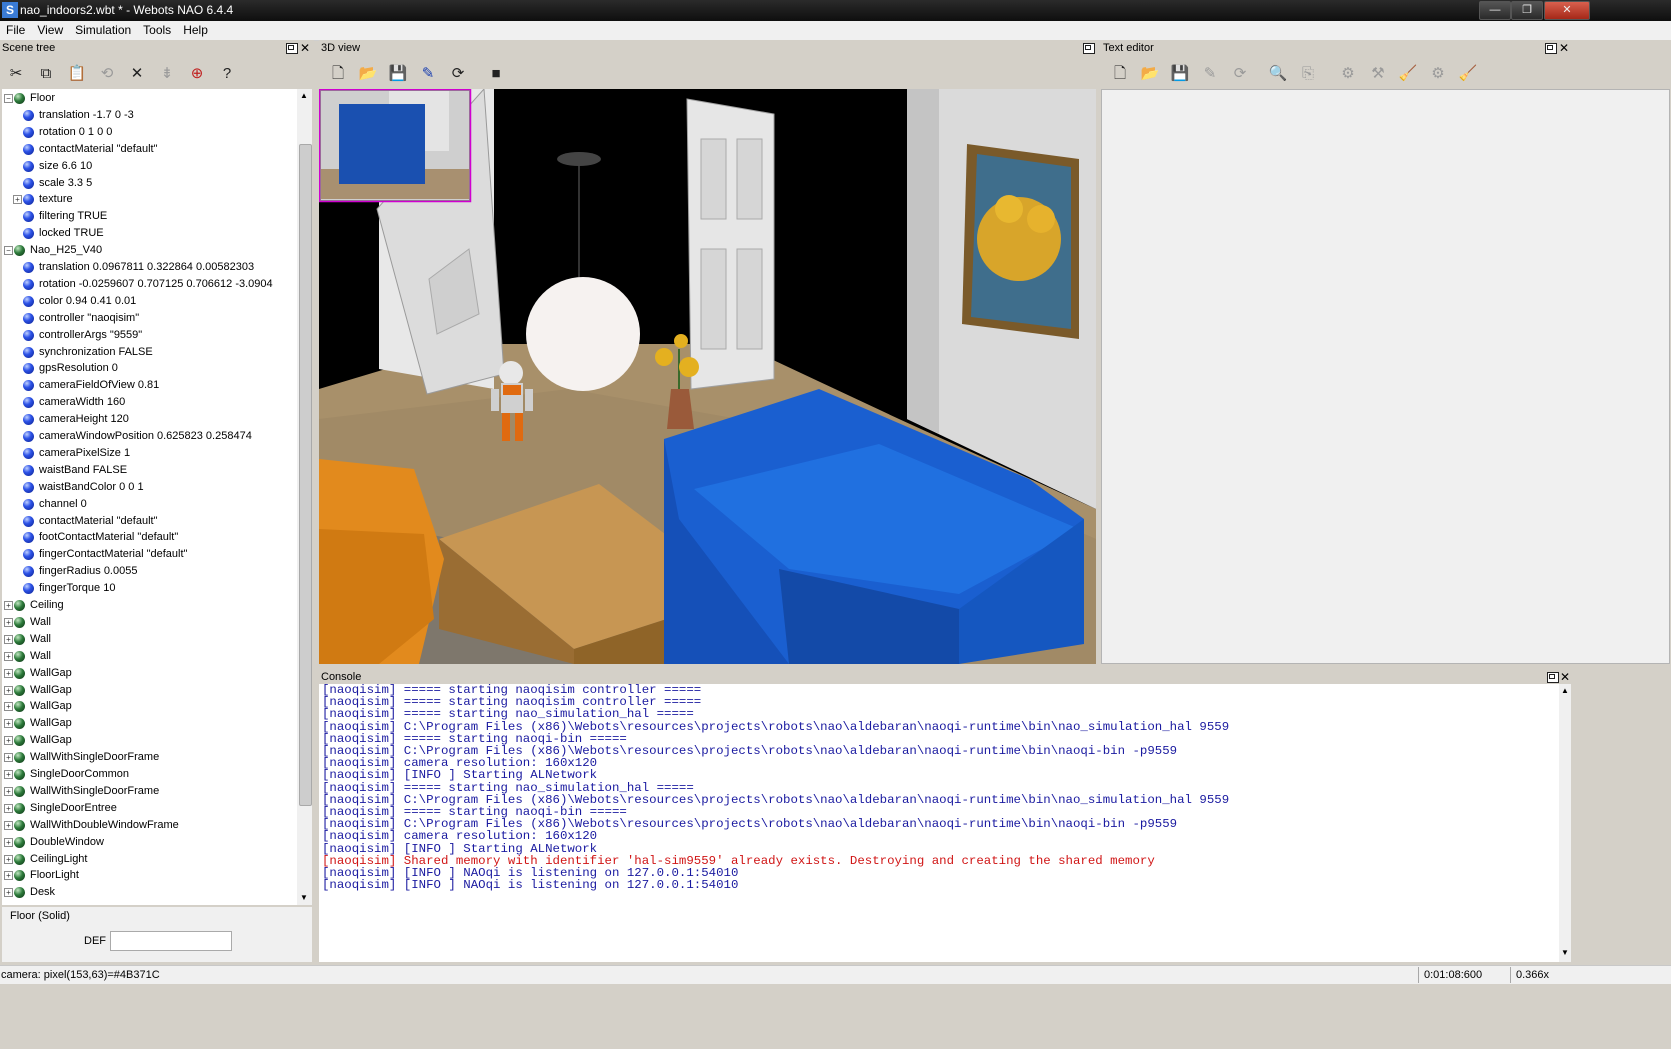 This screenshot has height=1049, width=1671. Describe the element at coordinates (137, 74) in the screenshot. I see `delete-icon: ✕` at that location.